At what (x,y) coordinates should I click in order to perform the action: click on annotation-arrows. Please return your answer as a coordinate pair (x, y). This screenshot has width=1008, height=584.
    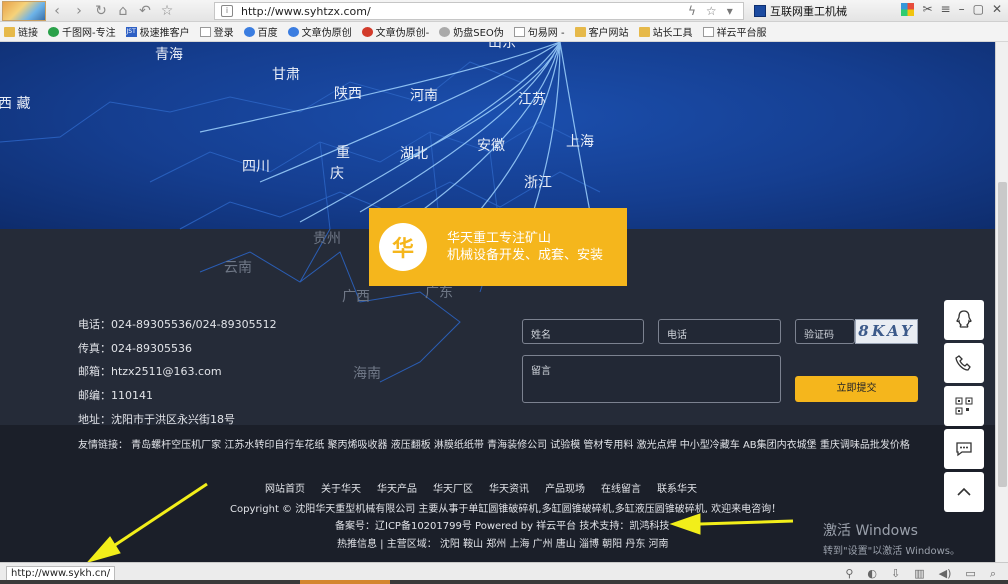
    Looking at the image, I should click on (440, 522).